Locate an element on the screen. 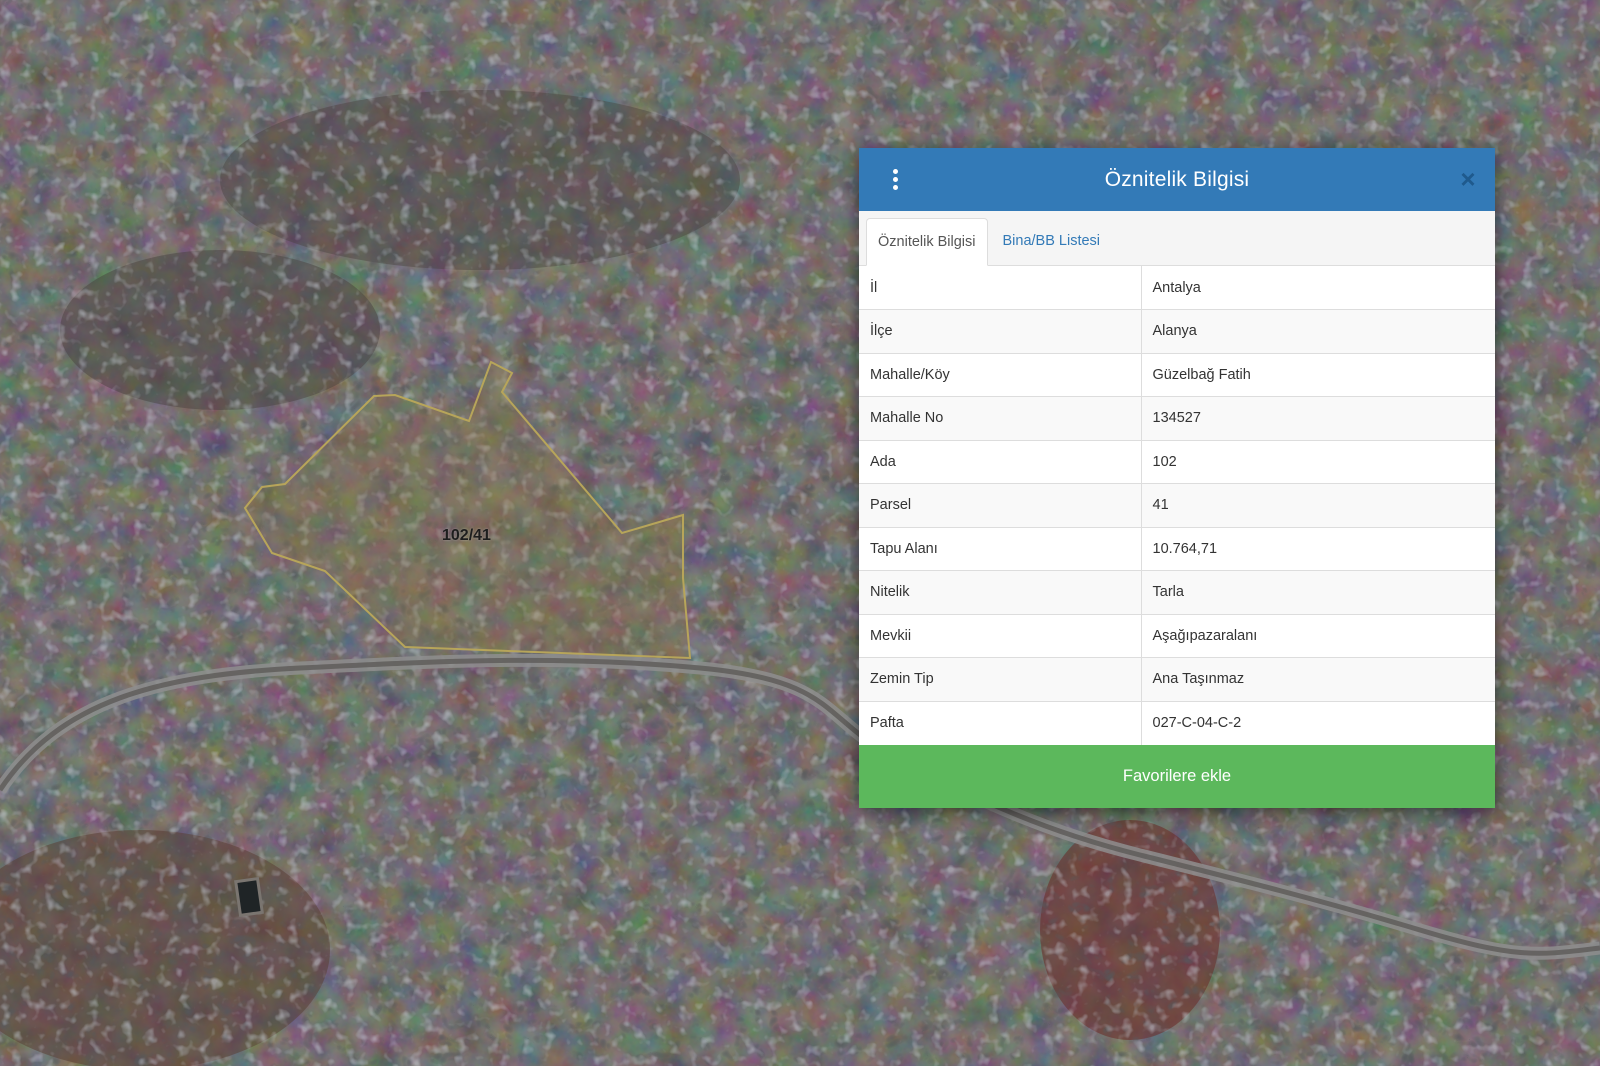 This screenshot has height=1066, width=1600. close-icon: × is located at coordinates (1468, 179).